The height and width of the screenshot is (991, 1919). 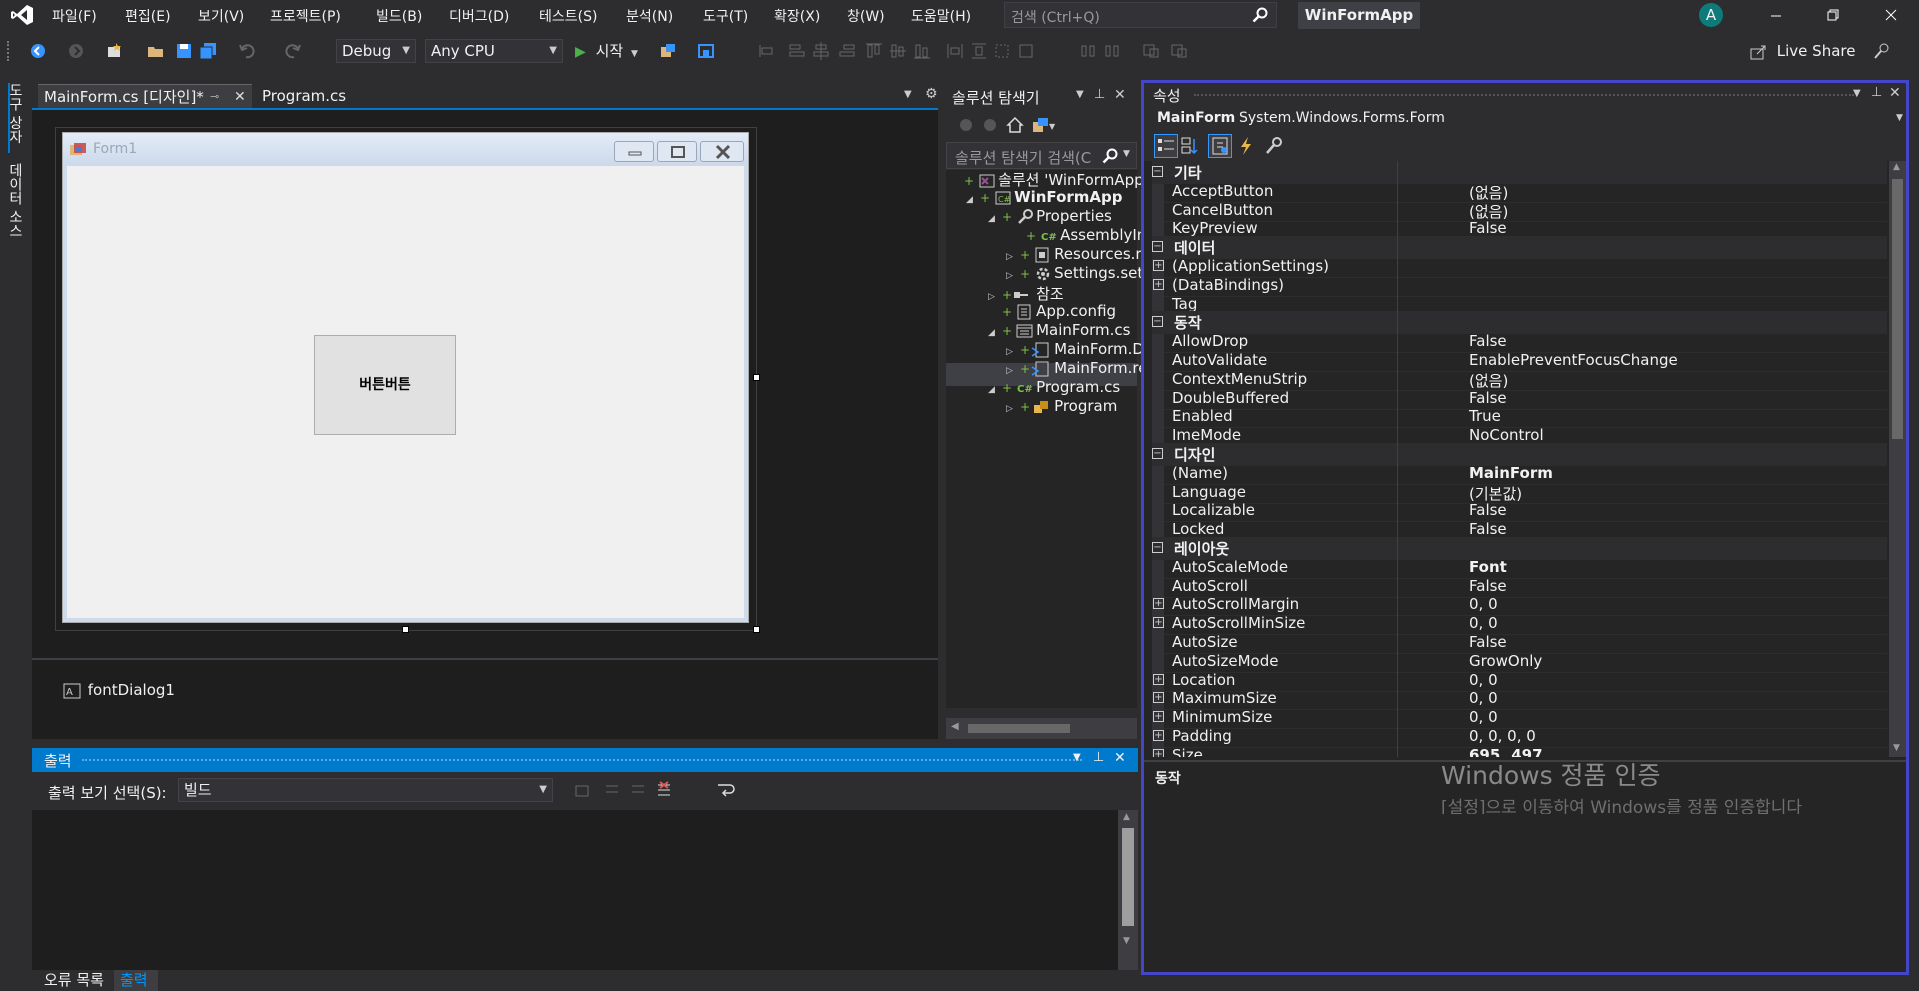 What do you see at coordinates (668, 51) in the screenshot?
I see `browser-link-icon` at bounding box center [668, 51].